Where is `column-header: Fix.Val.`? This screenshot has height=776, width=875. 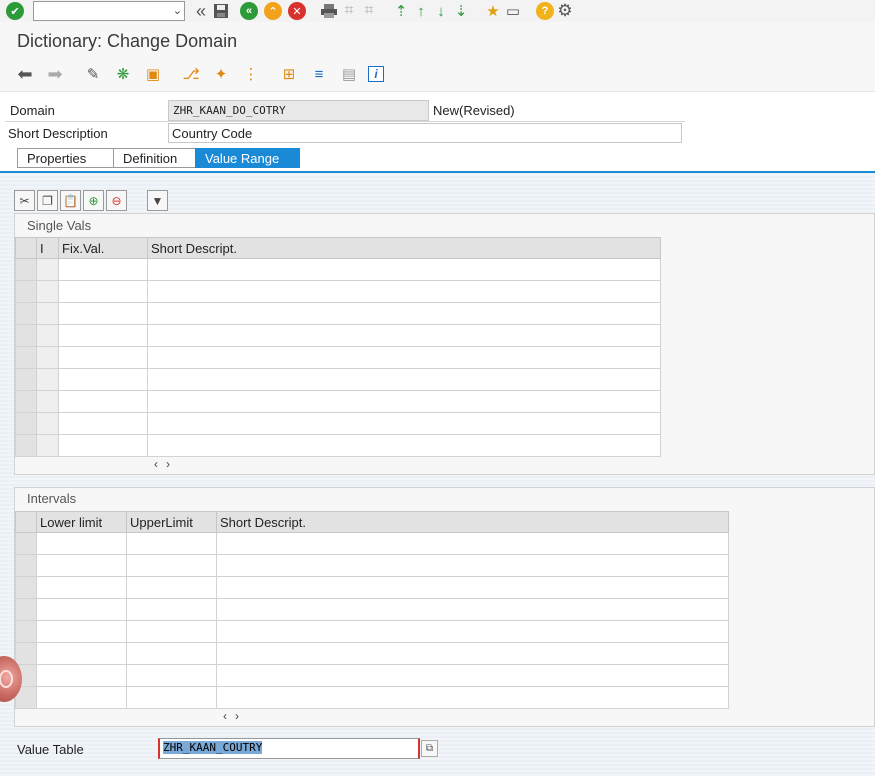
column-header: Fix.Val. is located at coordinates (103, 248).